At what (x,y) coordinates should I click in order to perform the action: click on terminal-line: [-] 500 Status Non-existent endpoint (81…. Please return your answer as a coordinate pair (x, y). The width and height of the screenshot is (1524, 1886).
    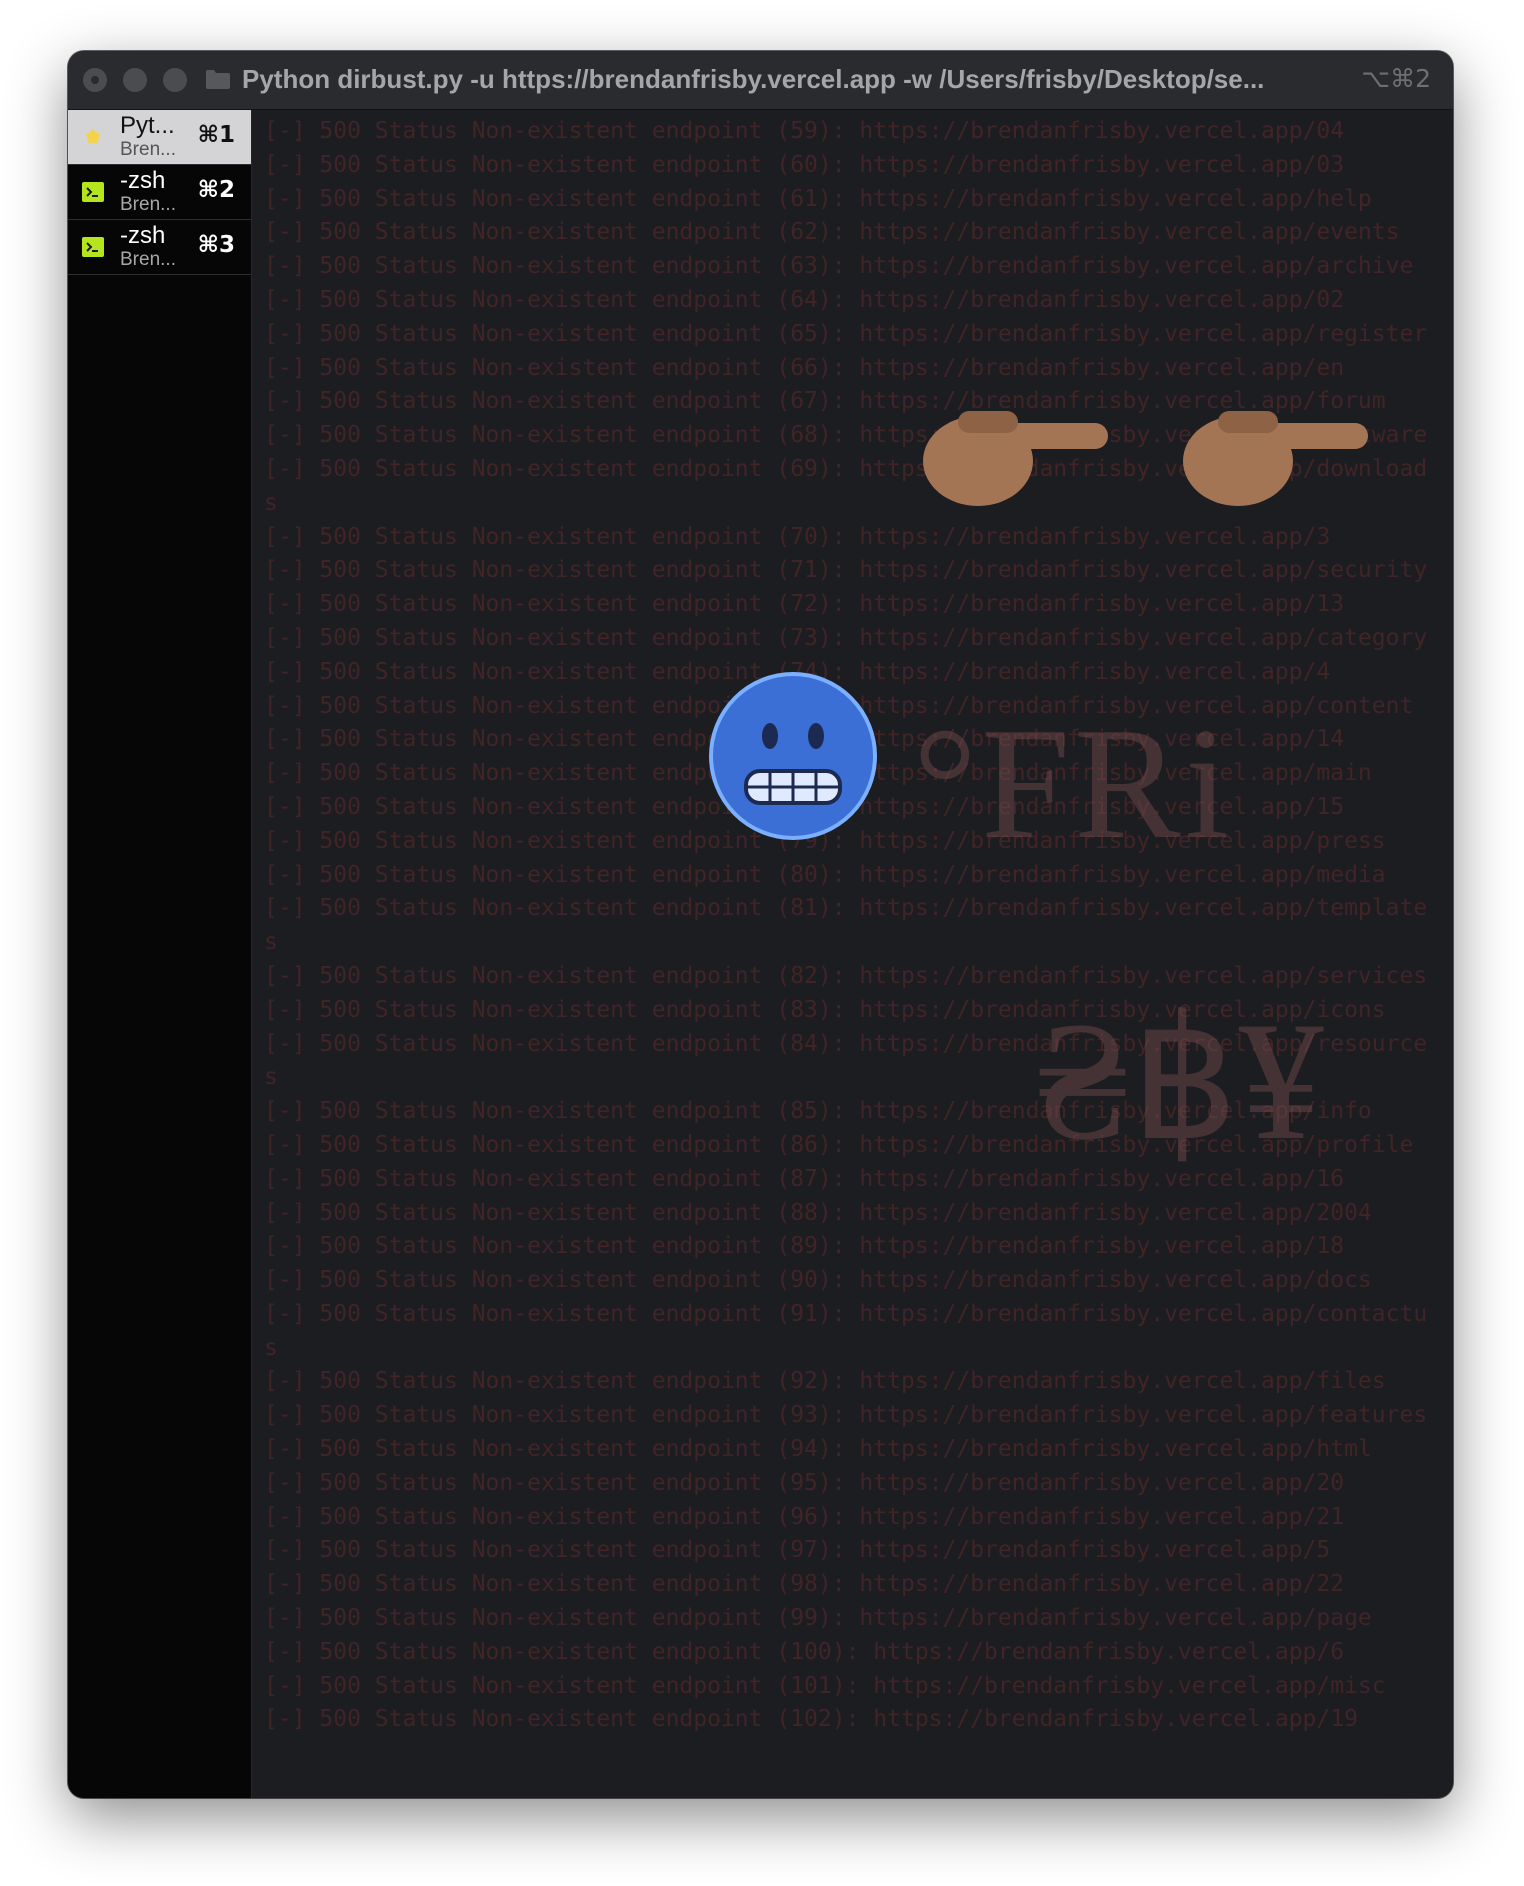
    Looking at the image, I should click on (846, 908).